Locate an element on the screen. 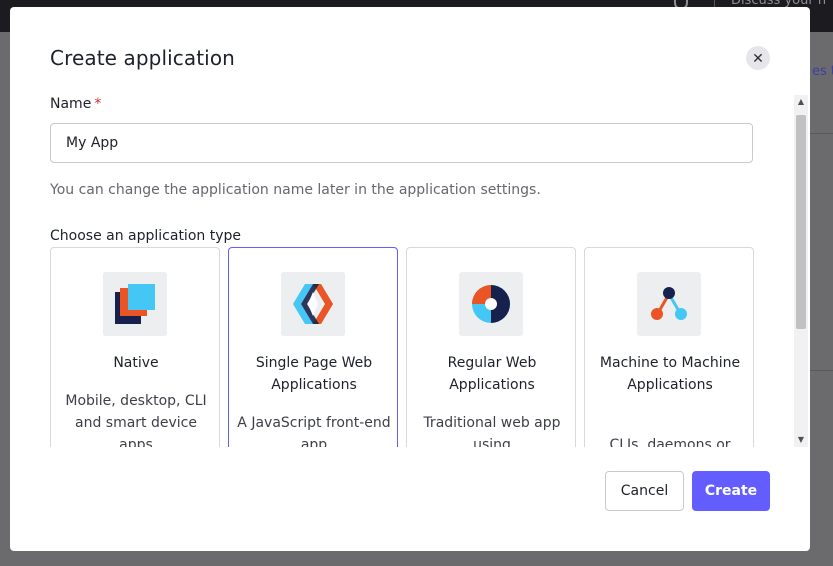  application-name-input is located at coordinates (401, 143).